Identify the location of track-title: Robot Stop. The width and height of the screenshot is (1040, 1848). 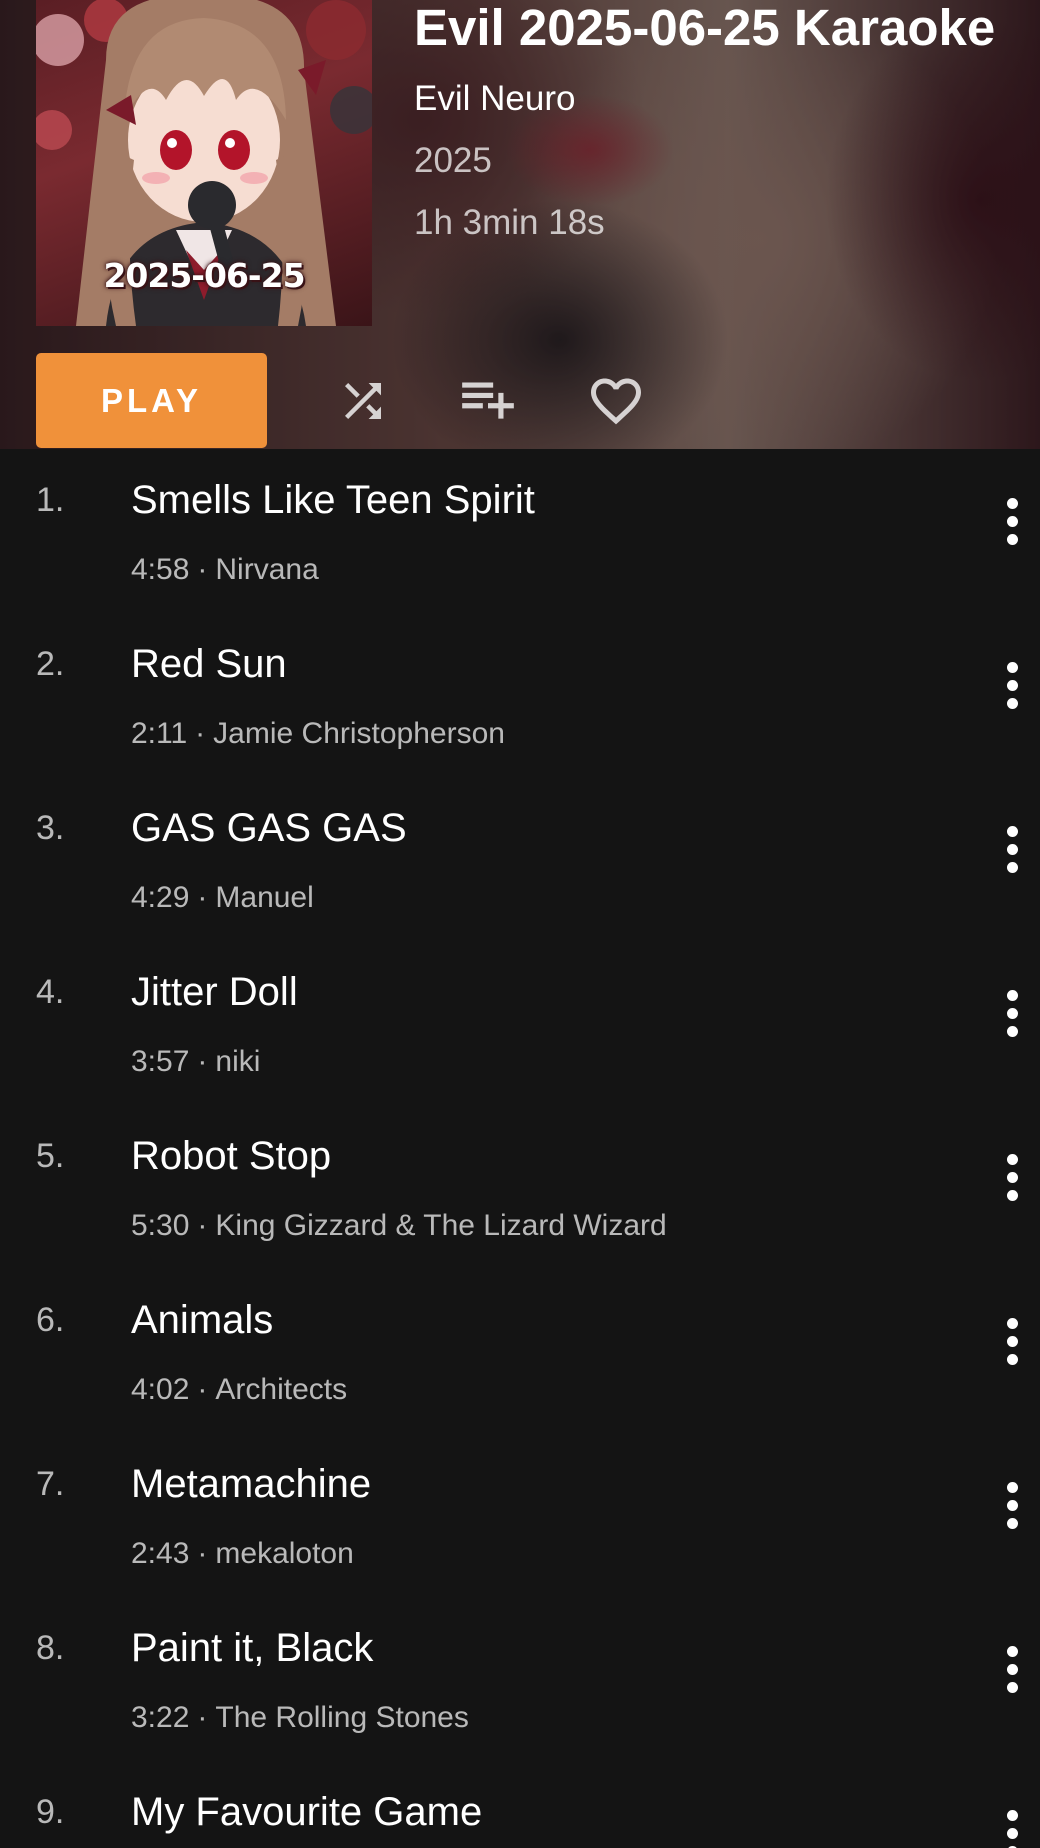
(231, 1156).